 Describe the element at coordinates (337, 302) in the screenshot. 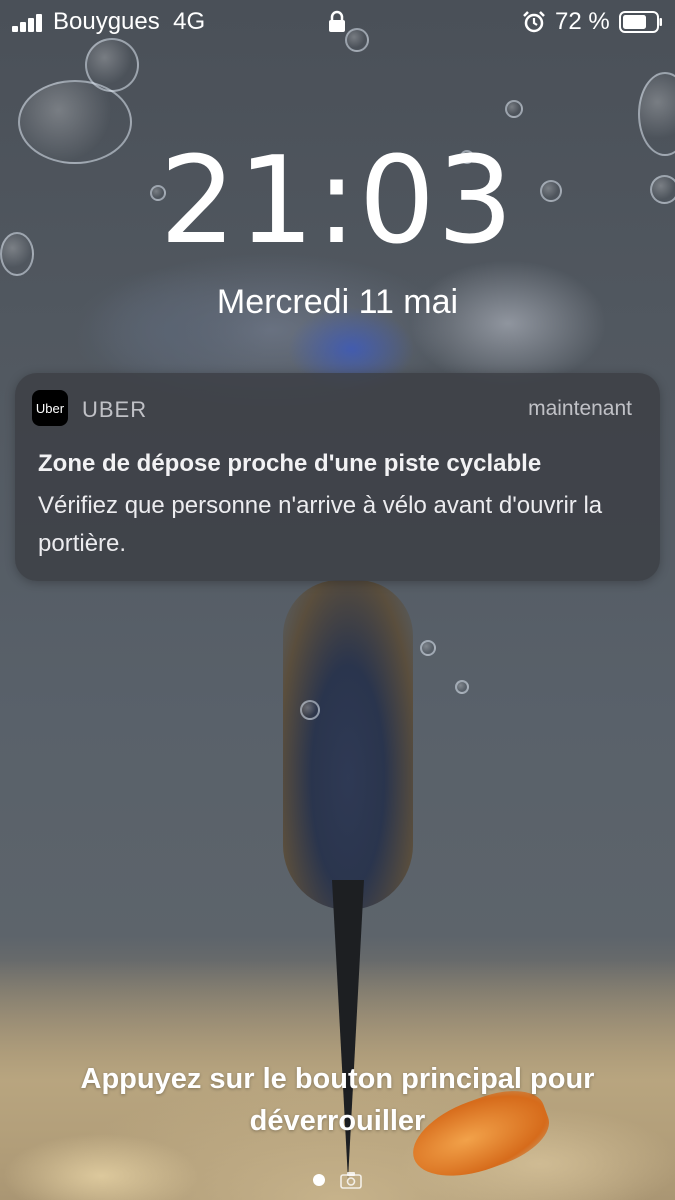

I see `lock-screen-date: Mercredi 11 mai` at that location.